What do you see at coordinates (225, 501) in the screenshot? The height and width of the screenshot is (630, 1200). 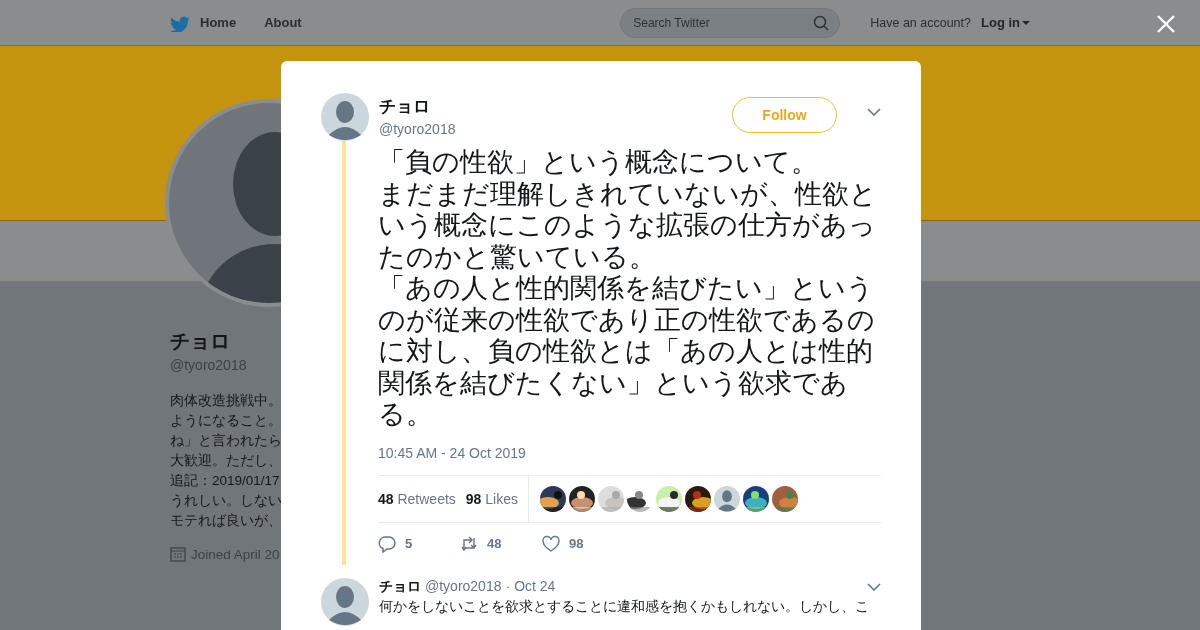 I see `bio-line: うれしい。しない` at bounding box center [225, 501].